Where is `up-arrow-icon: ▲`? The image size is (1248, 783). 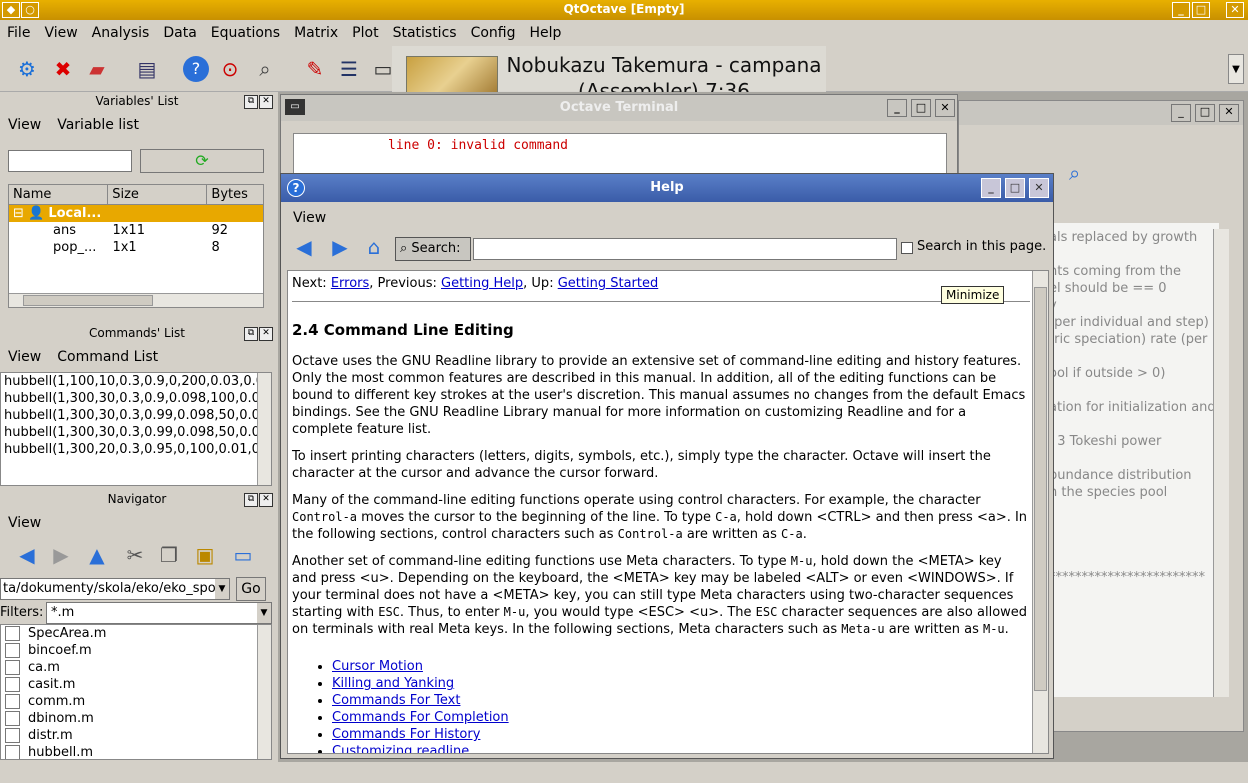 up-arrow-icon: ▲ is located at coordinates (97, 555).